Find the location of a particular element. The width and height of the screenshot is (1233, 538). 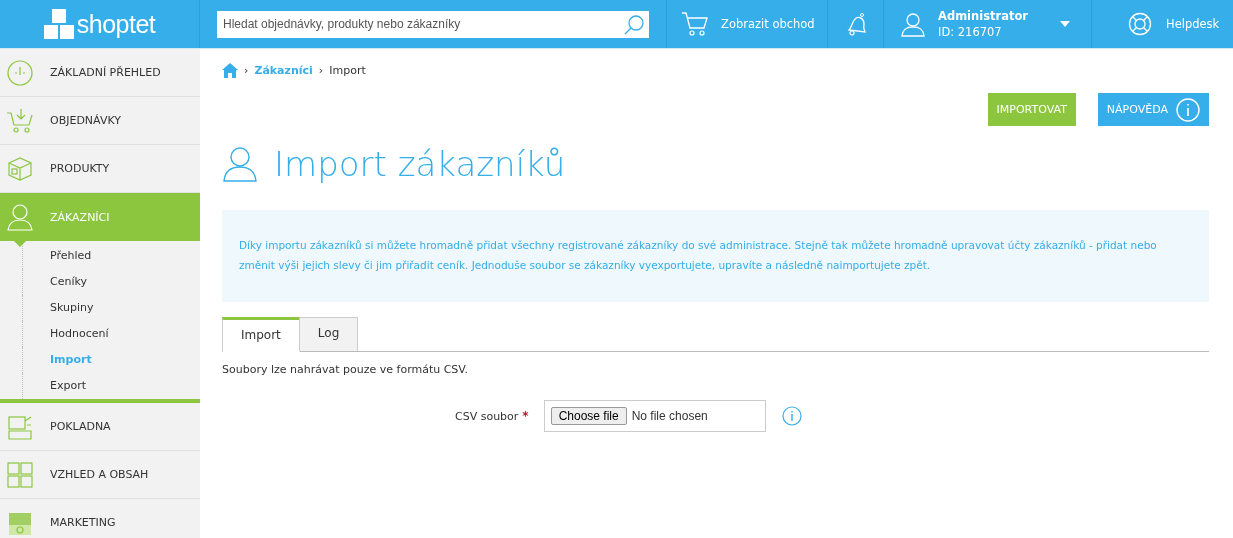

lifebuoy-icon is located at coordinates (1140, 24).